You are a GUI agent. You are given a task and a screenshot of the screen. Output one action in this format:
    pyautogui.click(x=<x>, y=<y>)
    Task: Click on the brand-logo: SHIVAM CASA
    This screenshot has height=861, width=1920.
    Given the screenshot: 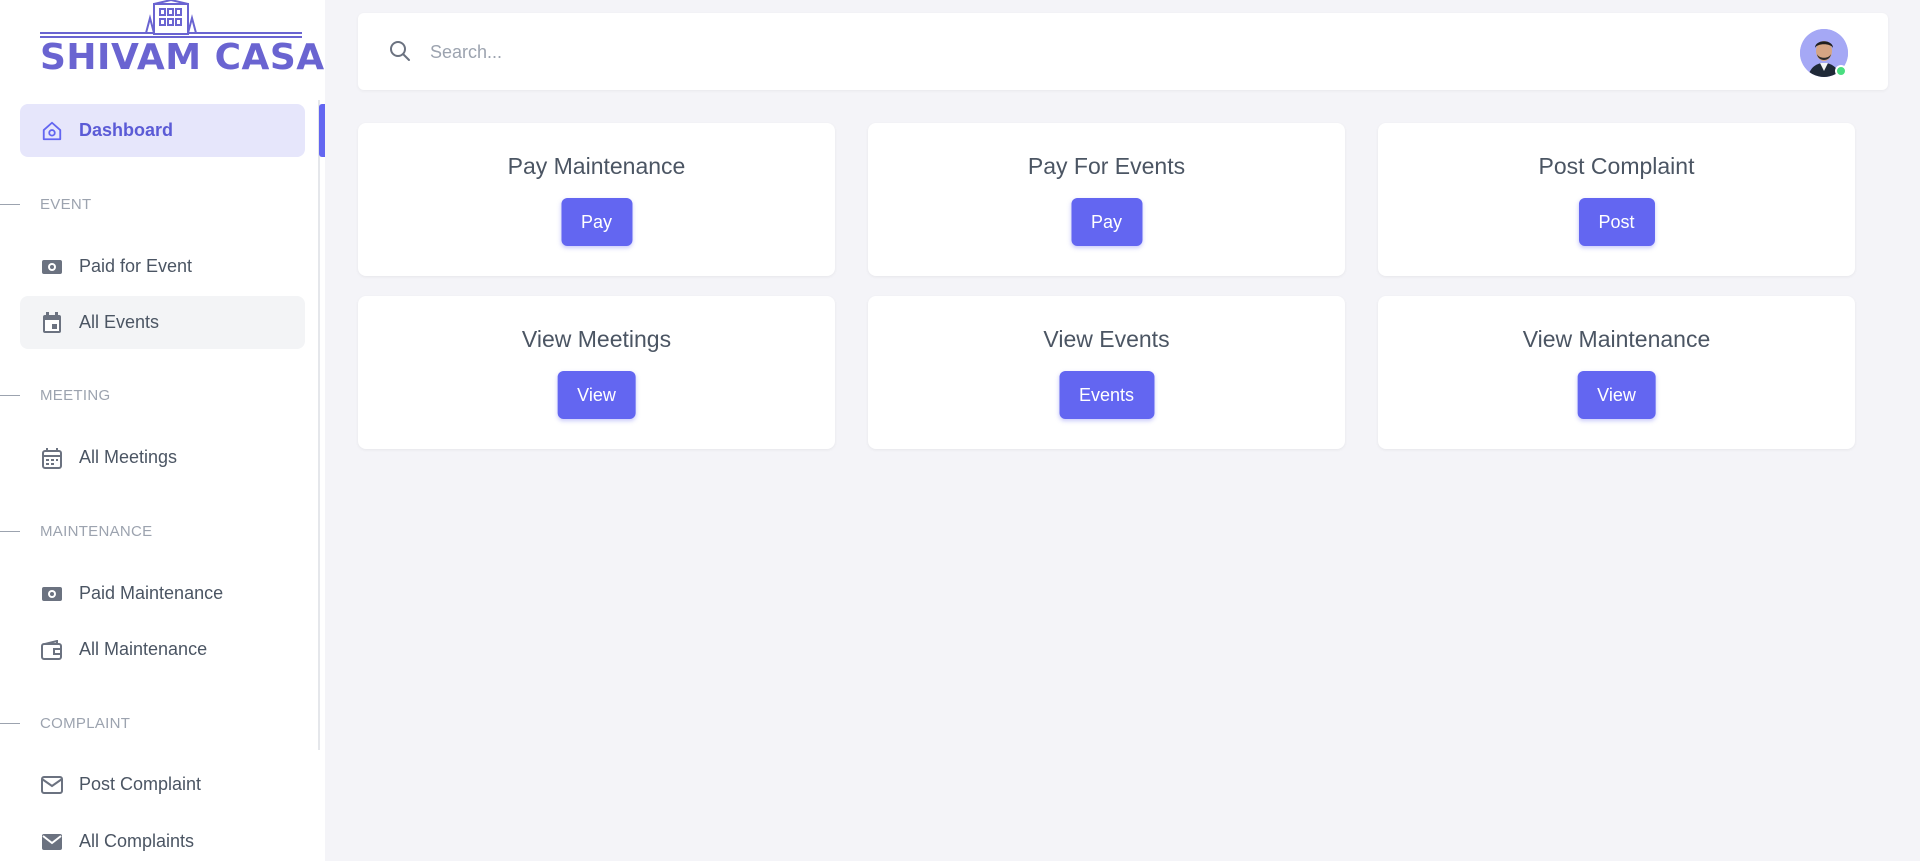 What is the action you would take?
    pyautogui.click(x=182, y=41)
    